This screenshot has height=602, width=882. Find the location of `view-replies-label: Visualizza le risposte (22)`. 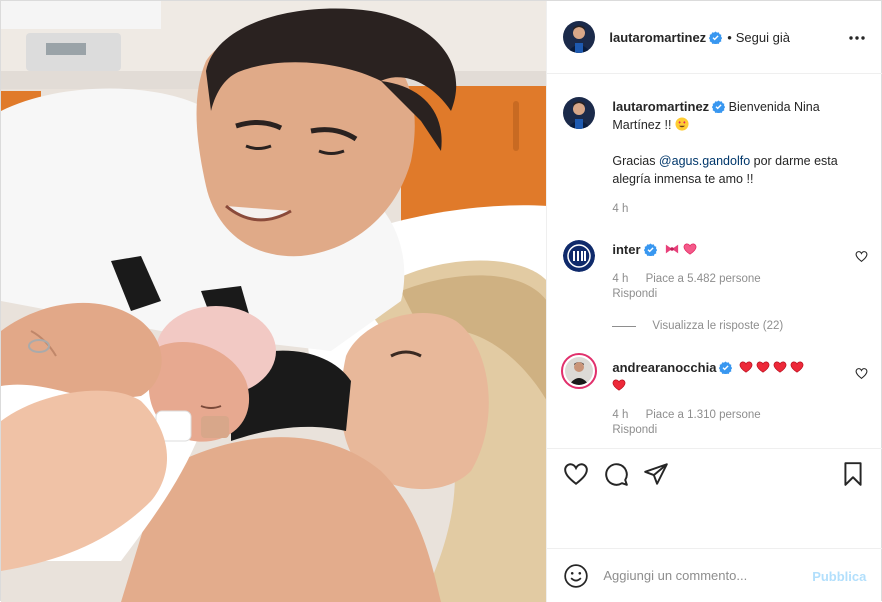

view-replies-label: Visualizza le risposte (22) is located at coordinates (718, 326).